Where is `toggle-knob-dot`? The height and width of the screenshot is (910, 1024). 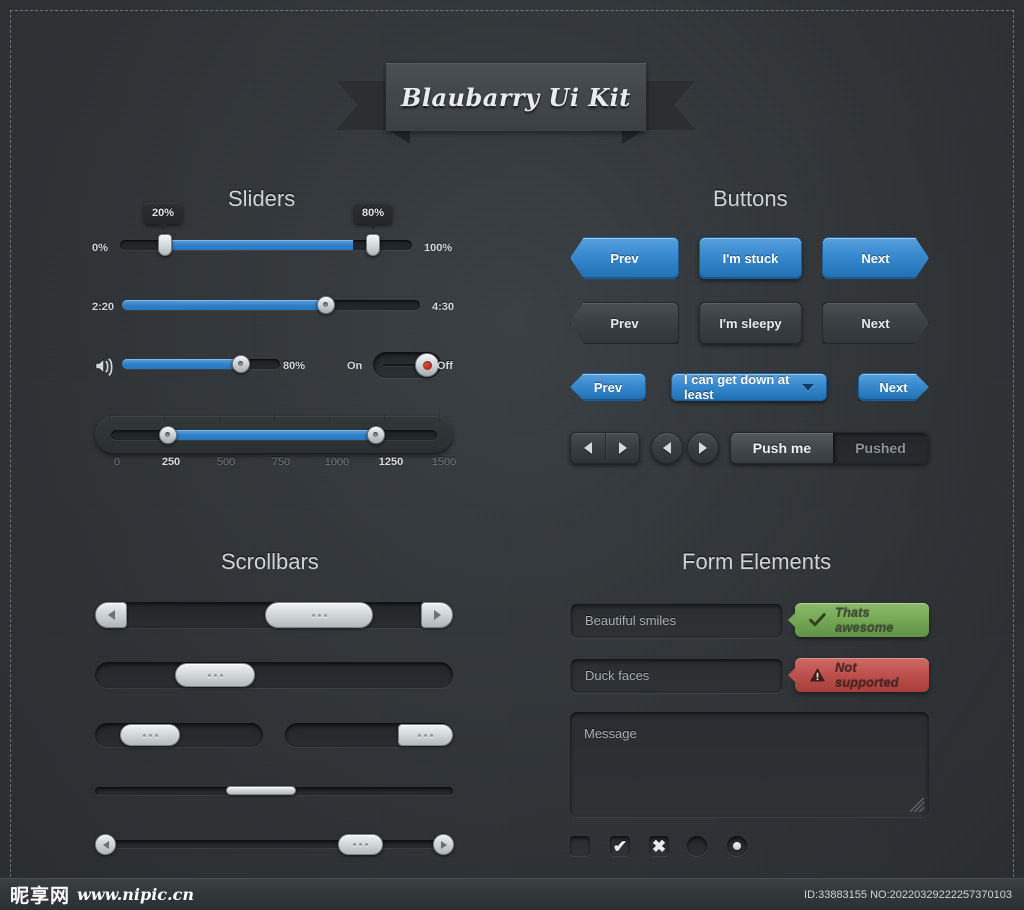
toggle-knob-dot is located at coordinates (427, 365).